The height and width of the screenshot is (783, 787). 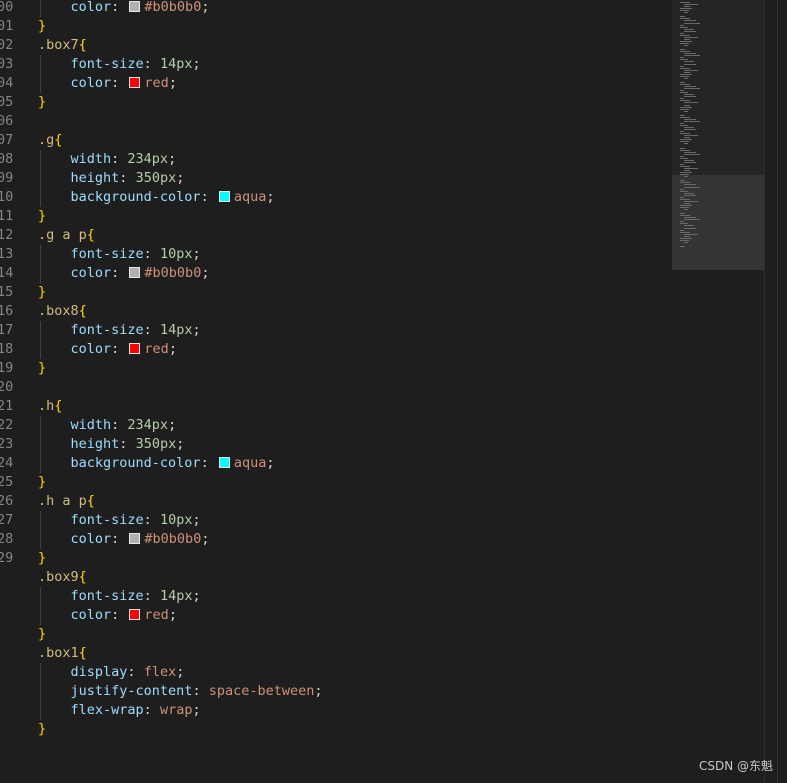 I want to click on code-token: height, so click(x=95, y=178).